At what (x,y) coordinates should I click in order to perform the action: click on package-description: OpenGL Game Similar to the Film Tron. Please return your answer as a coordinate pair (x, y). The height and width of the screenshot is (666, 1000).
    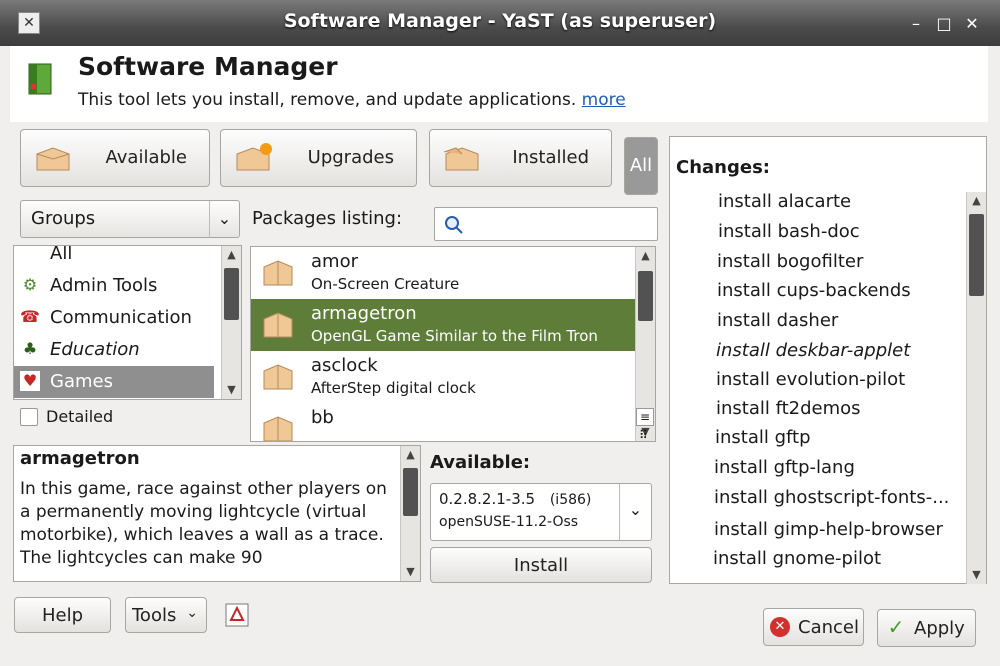
    Looking at the image, I should click on (454, 336).